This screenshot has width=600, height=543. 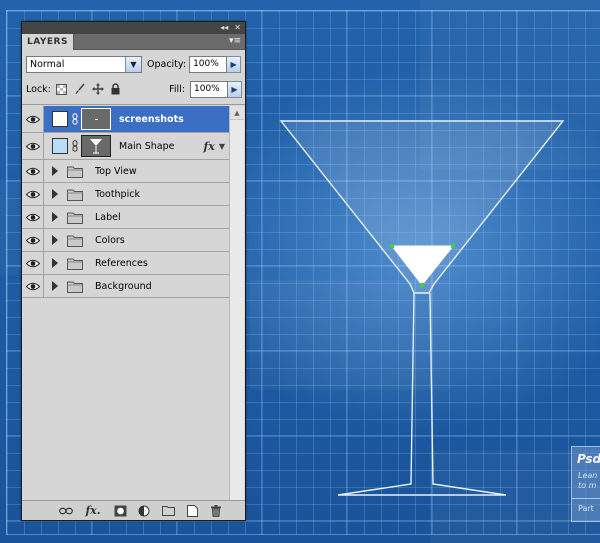 I want to click on adjustment-layer-icon, so click(x=144, y=511).